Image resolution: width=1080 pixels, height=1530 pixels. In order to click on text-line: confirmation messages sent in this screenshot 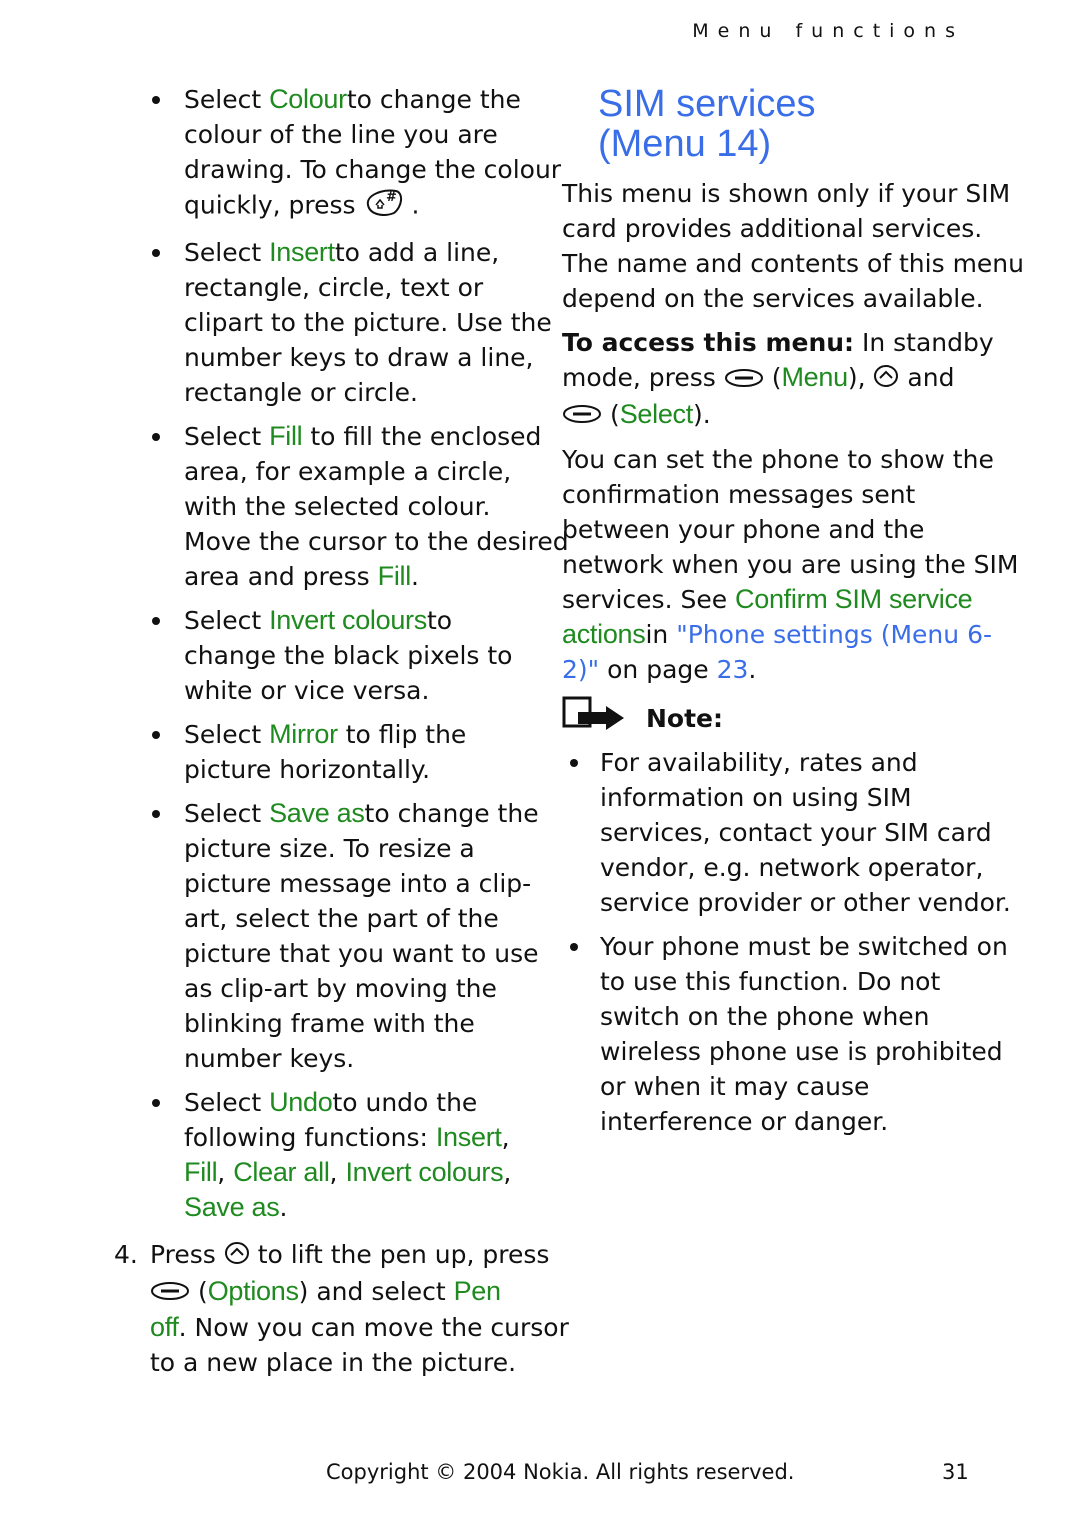, I will do `click(767, 494)`.